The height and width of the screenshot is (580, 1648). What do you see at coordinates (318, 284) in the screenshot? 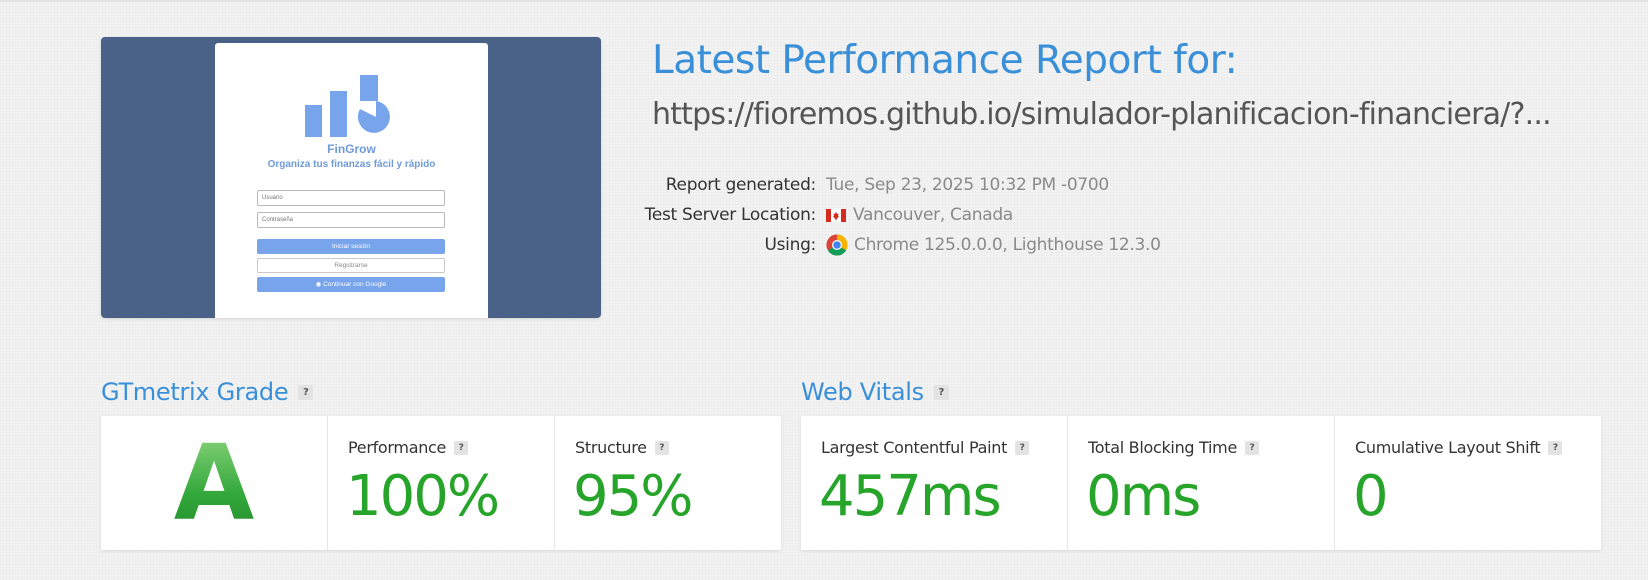
I see `google-icon: ◉` at bounding box center [318, 284].